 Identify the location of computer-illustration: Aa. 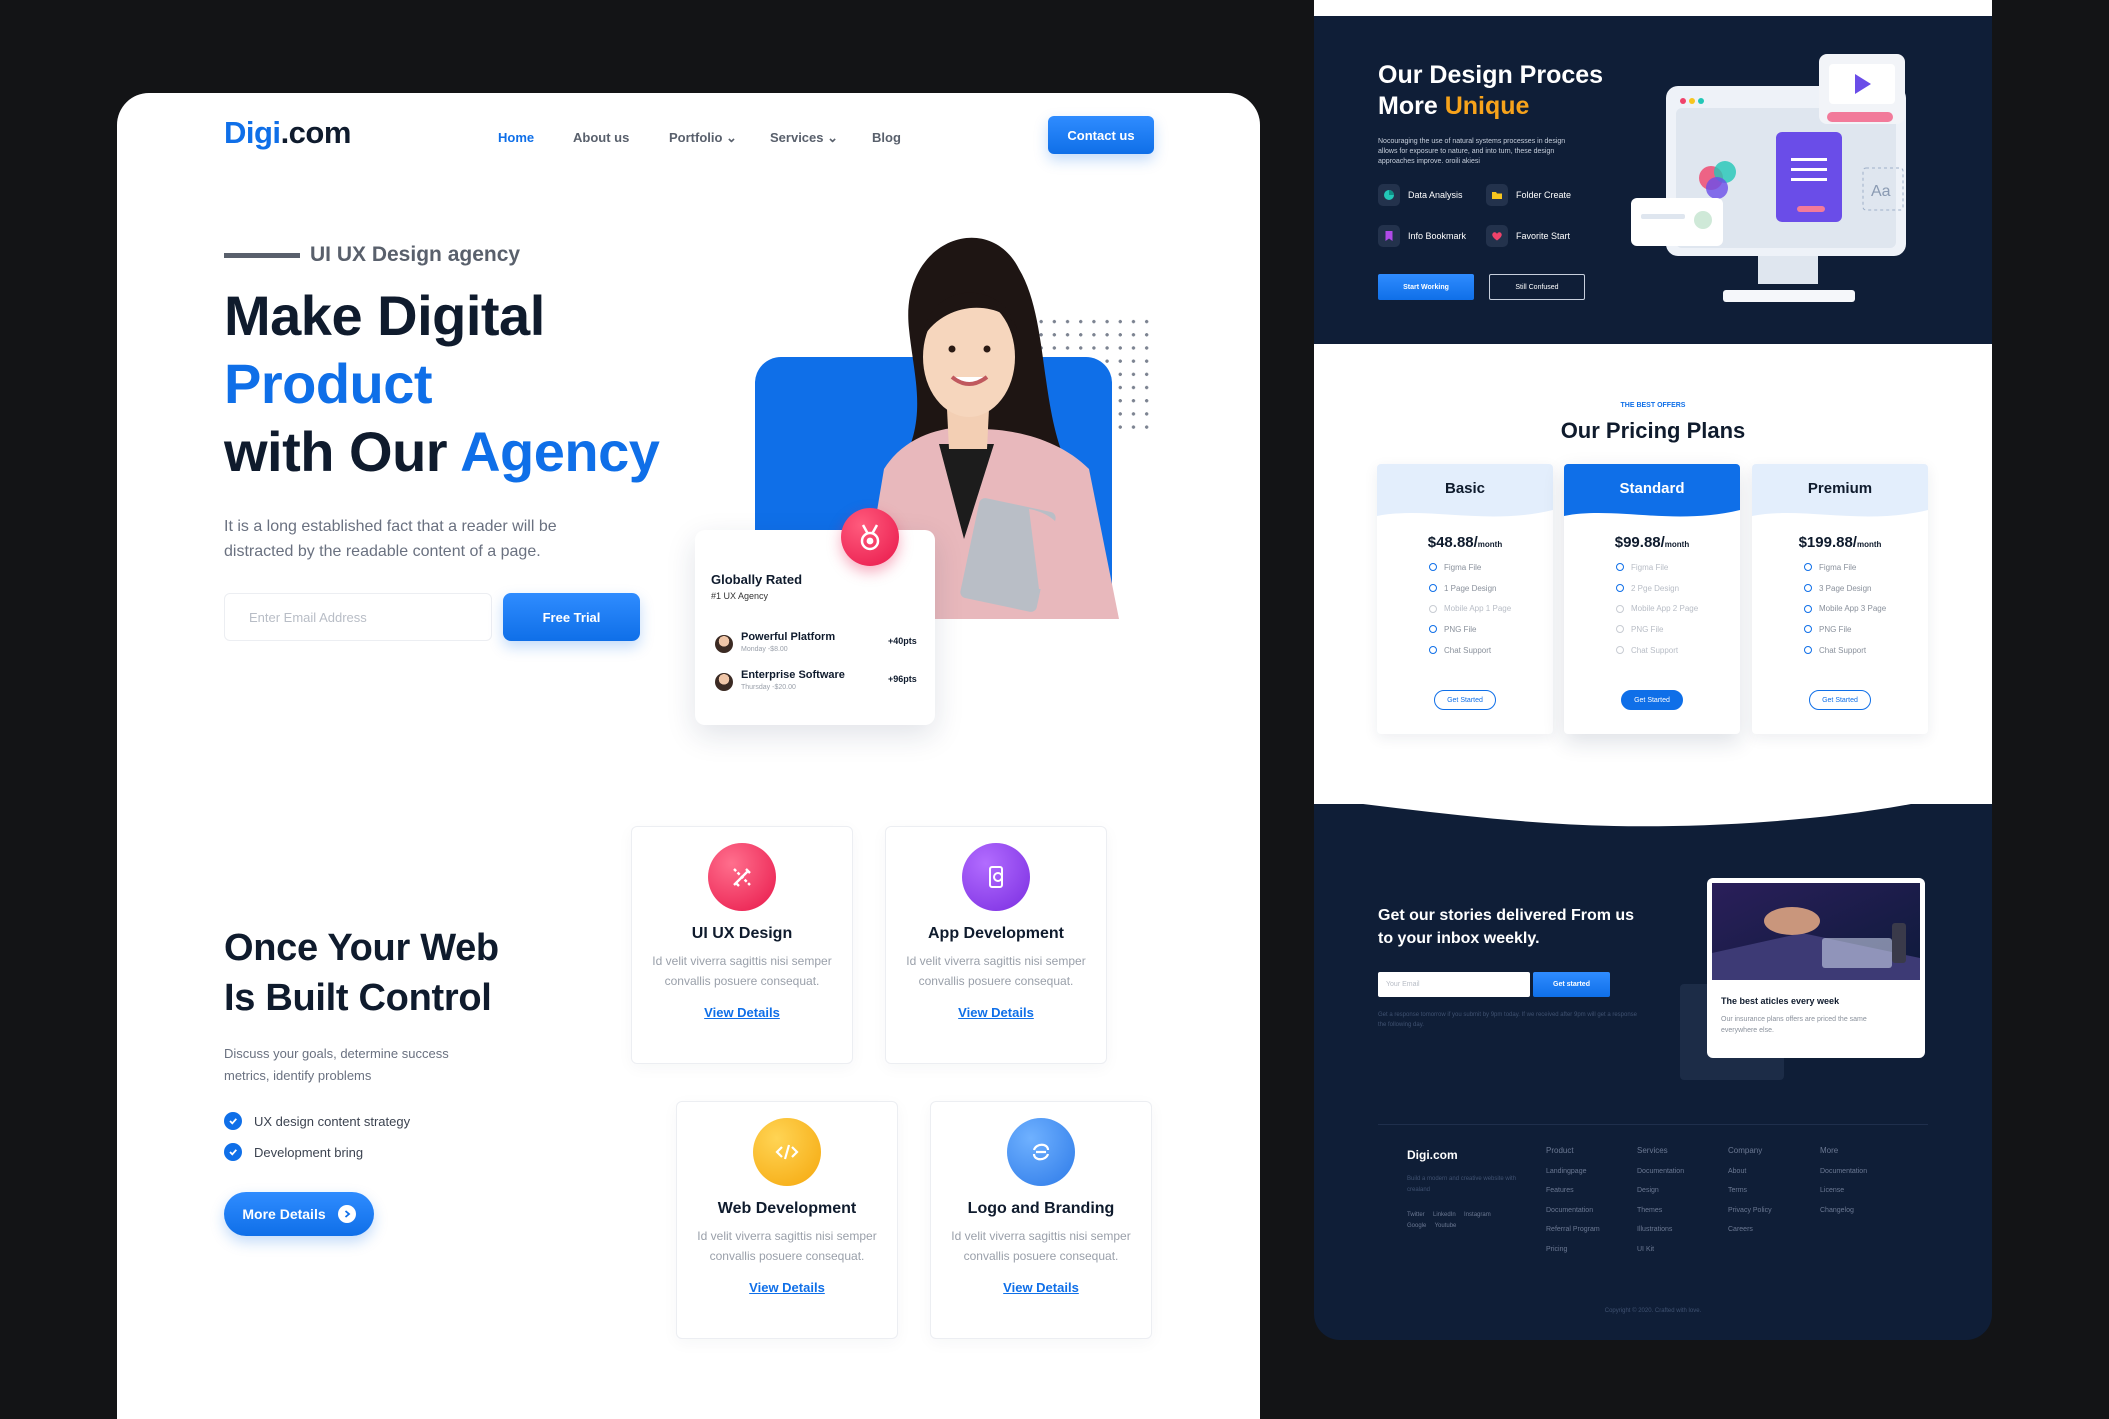
(1768, 178).